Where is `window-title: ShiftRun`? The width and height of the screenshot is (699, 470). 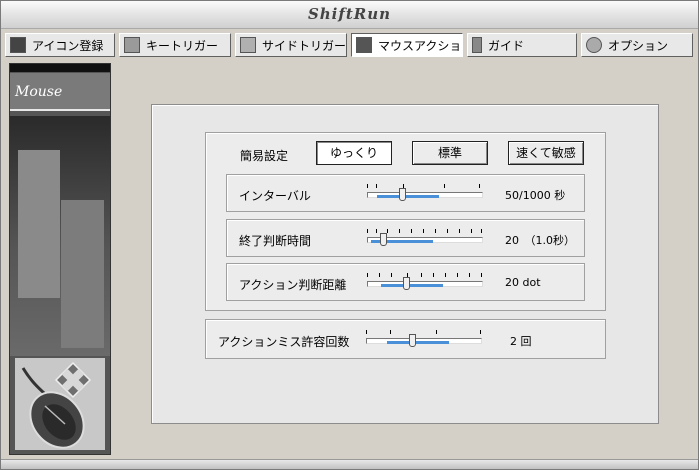
window-title: ShiftRun is located at coordinates (349, 14).